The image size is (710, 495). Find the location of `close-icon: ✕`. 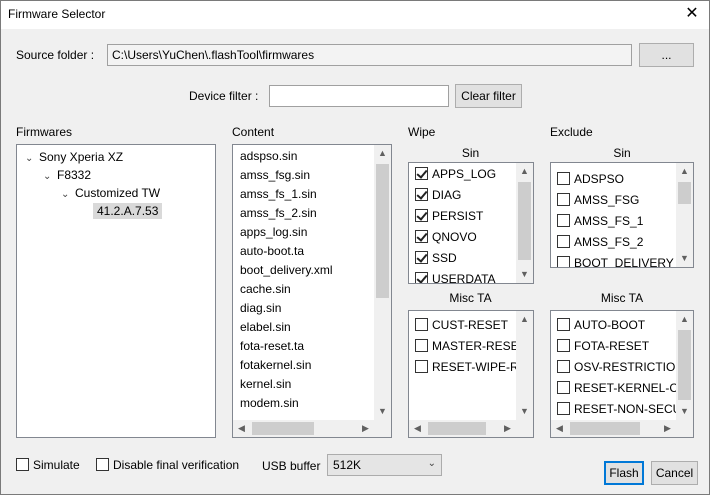

close-icon: ✕ is located at coordinates (692, 14).